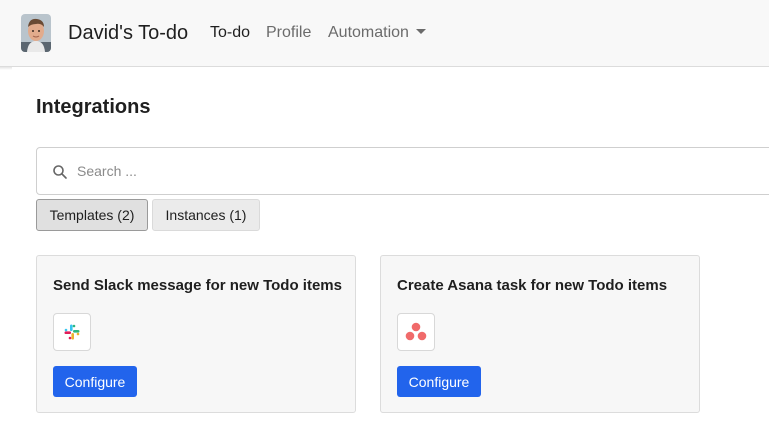 The image size is (769, 447). Describe the element at coordinates (92, 215) in the screenshot. I see `tab-templates: Templates (2)` at that location.